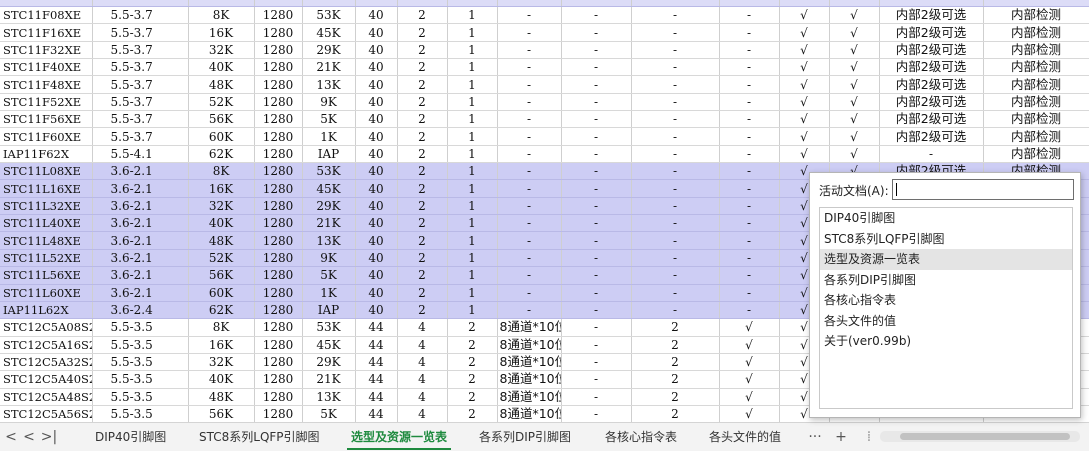  I want to click on table-cell: 5K, so click(329, 413).